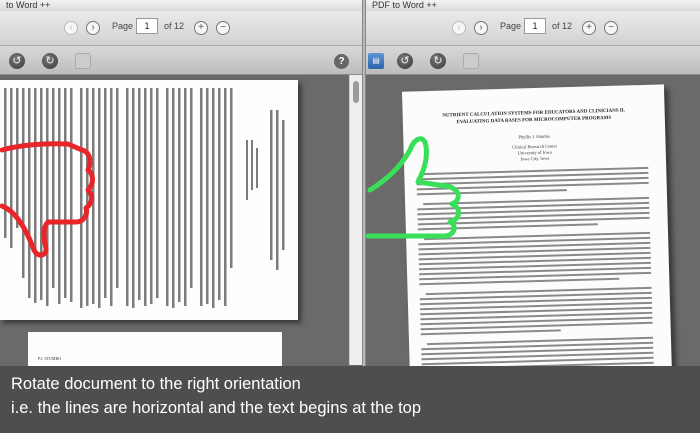  What do you see at coordinates (181, 60) in the screenshot?
I see `left-toolbar: ↺ ↻ ?` at bounding box center [181, 60].